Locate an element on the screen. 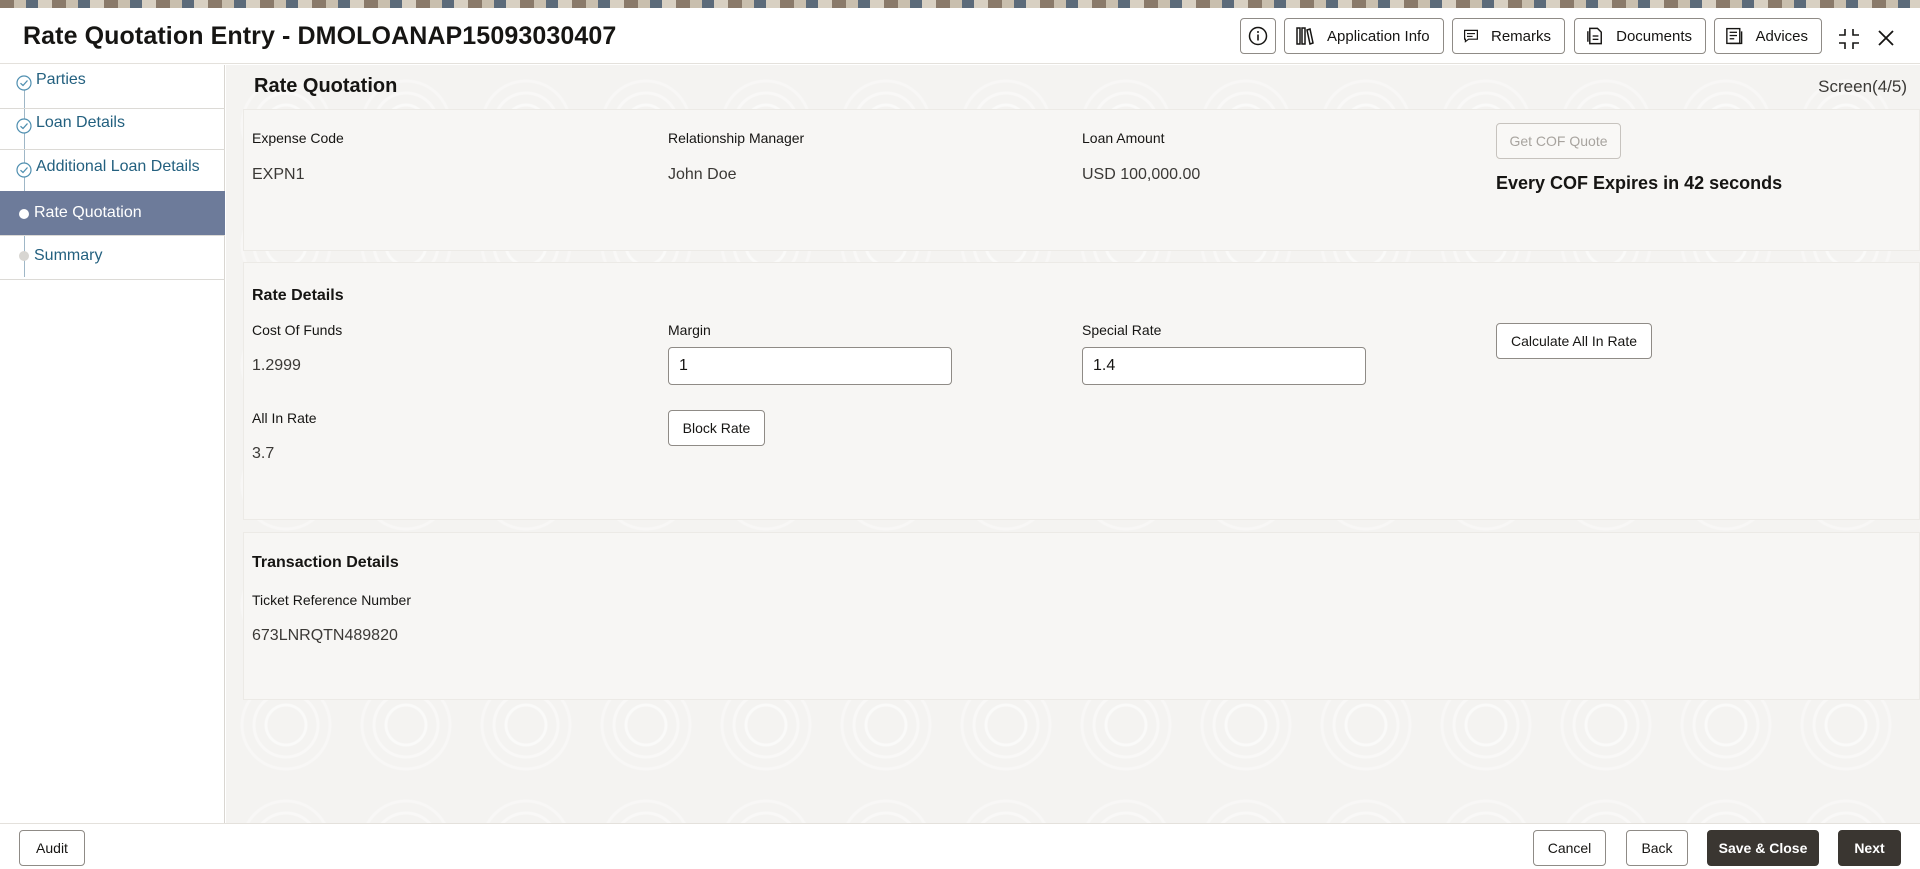 This screenshot has height=869, width=1920. margin-input is located at coordinates (810, 366).